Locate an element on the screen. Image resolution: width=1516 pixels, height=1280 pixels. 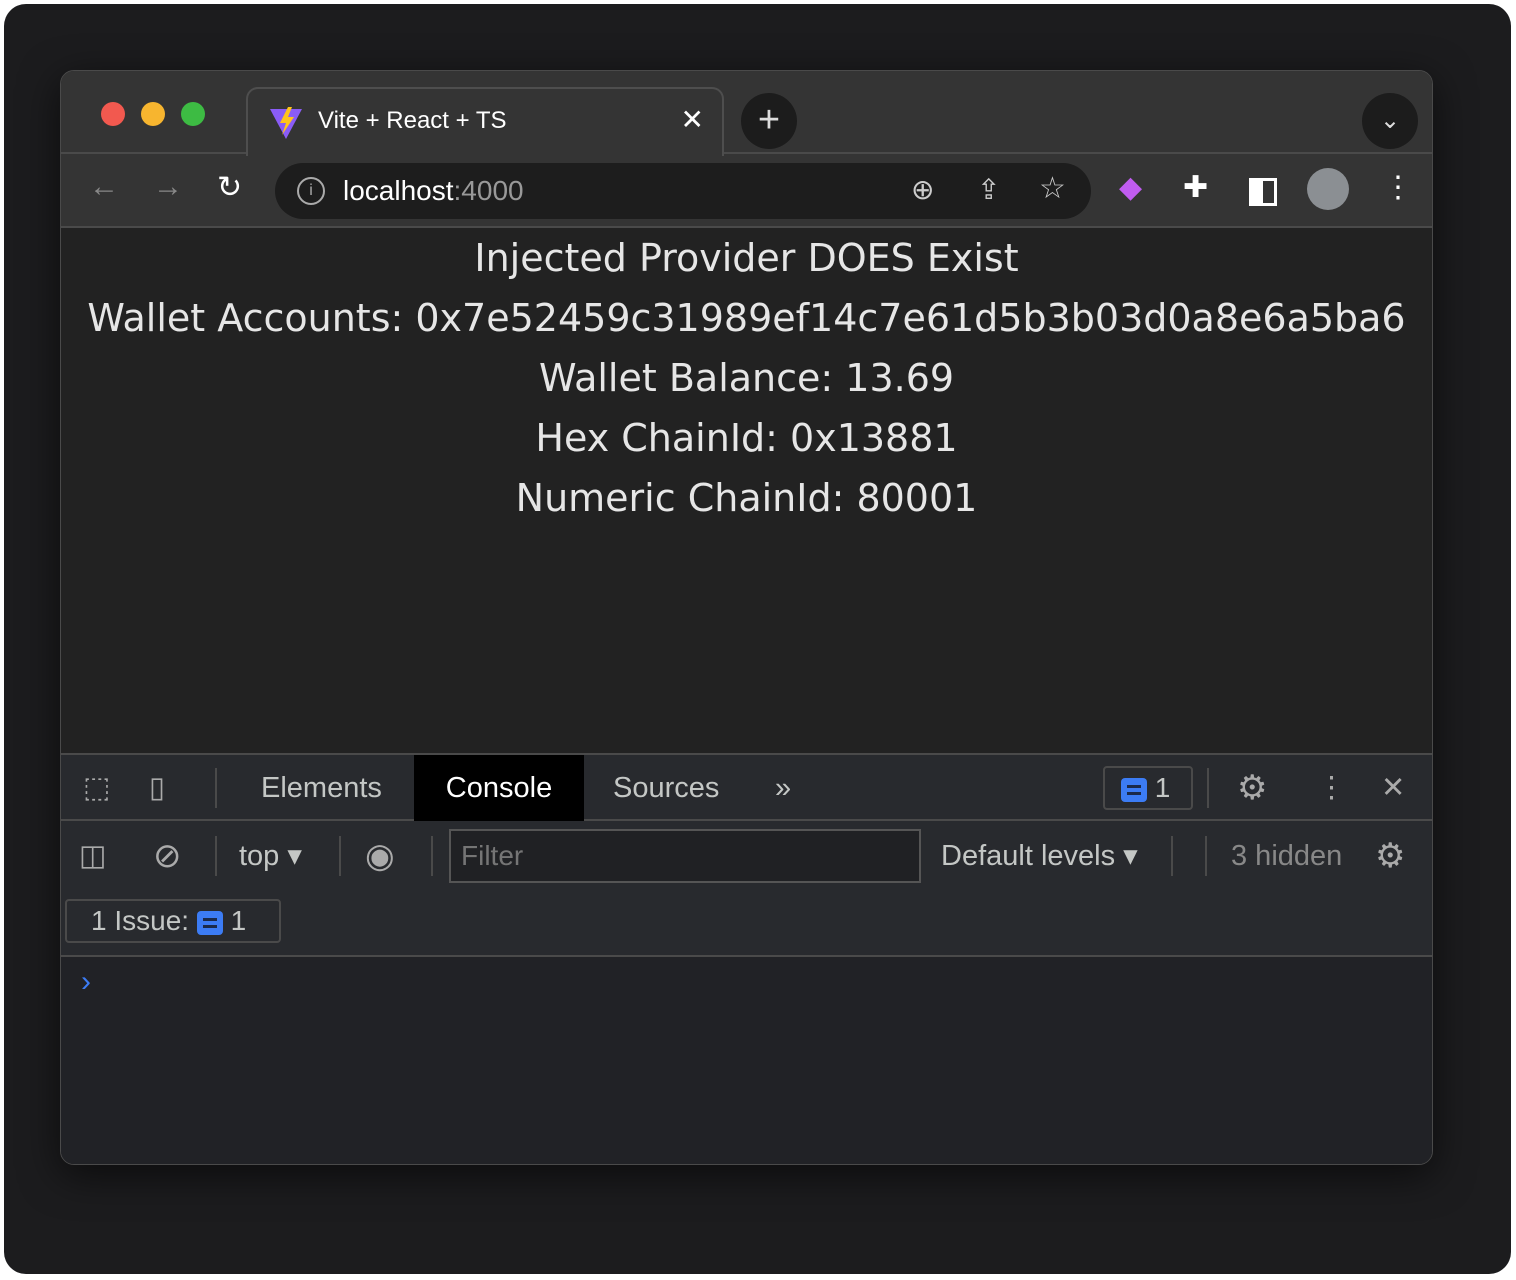
info-icon: i is located at coordinates (311, 191).